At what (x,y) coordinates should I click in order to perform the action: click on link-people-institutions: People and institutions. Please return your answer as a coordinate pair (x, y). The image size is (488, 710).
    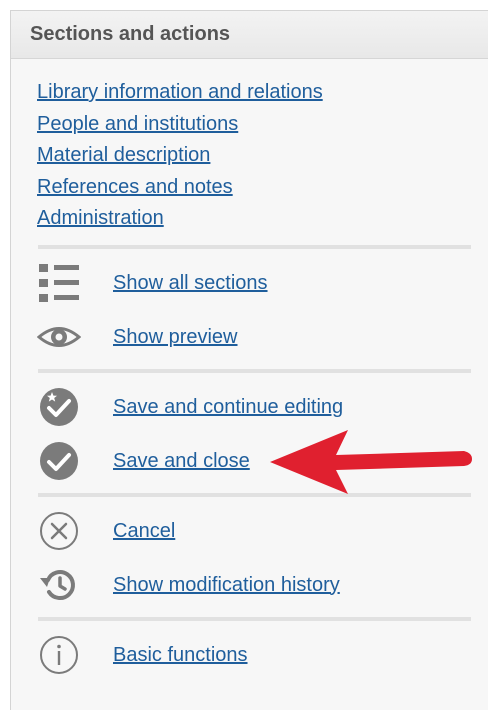
    Looking at the image, I should click on (180, 125).